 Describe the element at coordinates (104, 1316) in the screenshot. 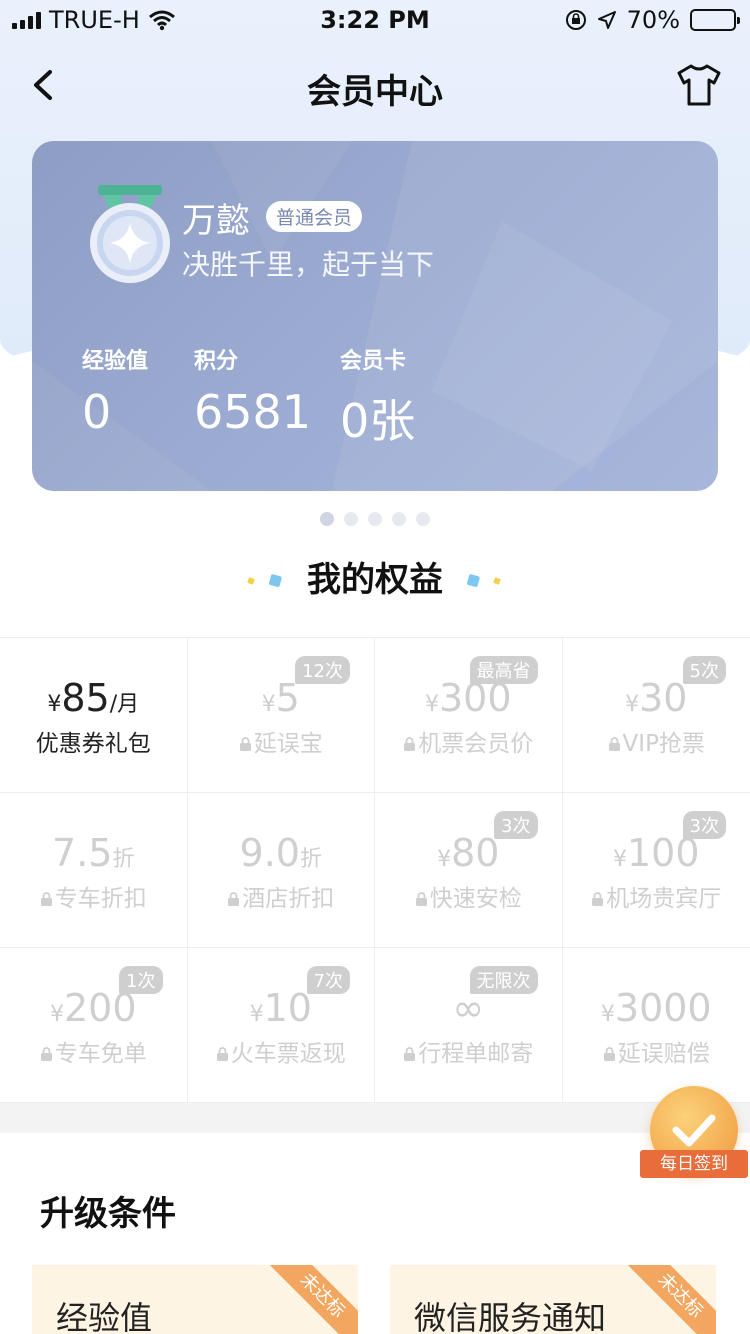

I see `condition-label: 经验值` at that location.